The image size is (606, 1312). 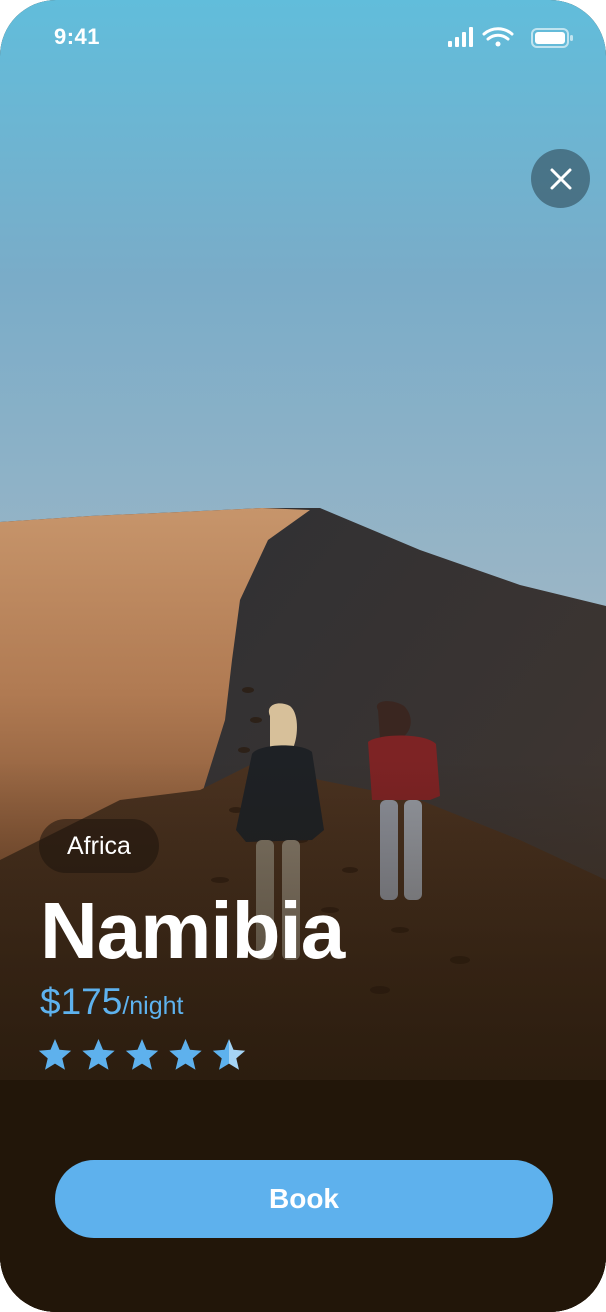 I want to click on close-button, so click(x=560, y=178).